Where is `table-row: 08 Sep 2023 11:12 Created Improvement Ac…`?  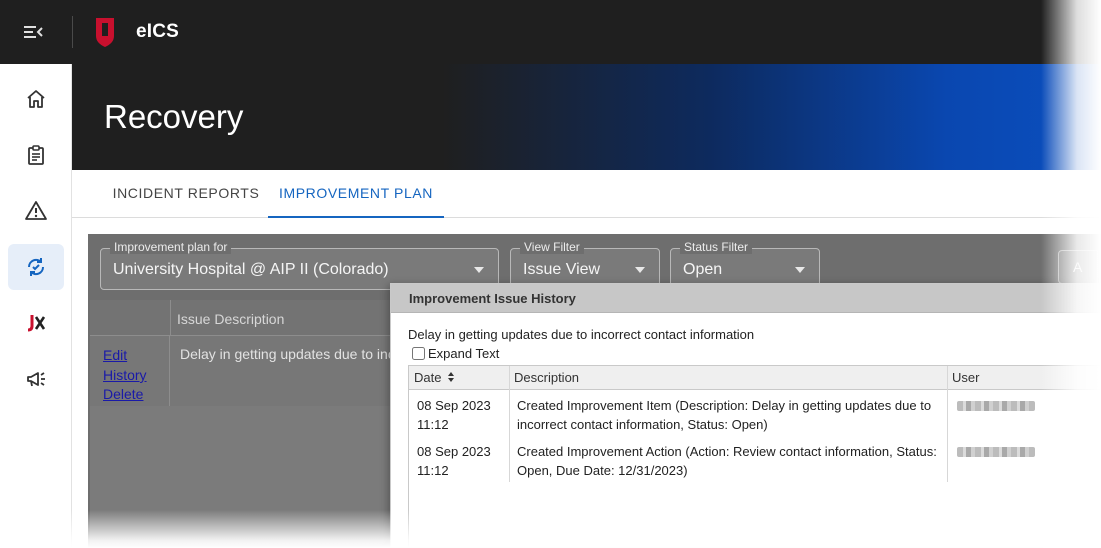 table-row: 08 Sep 2023 11:12 Created Improvement Ac… is located at coordinates (755, 459).